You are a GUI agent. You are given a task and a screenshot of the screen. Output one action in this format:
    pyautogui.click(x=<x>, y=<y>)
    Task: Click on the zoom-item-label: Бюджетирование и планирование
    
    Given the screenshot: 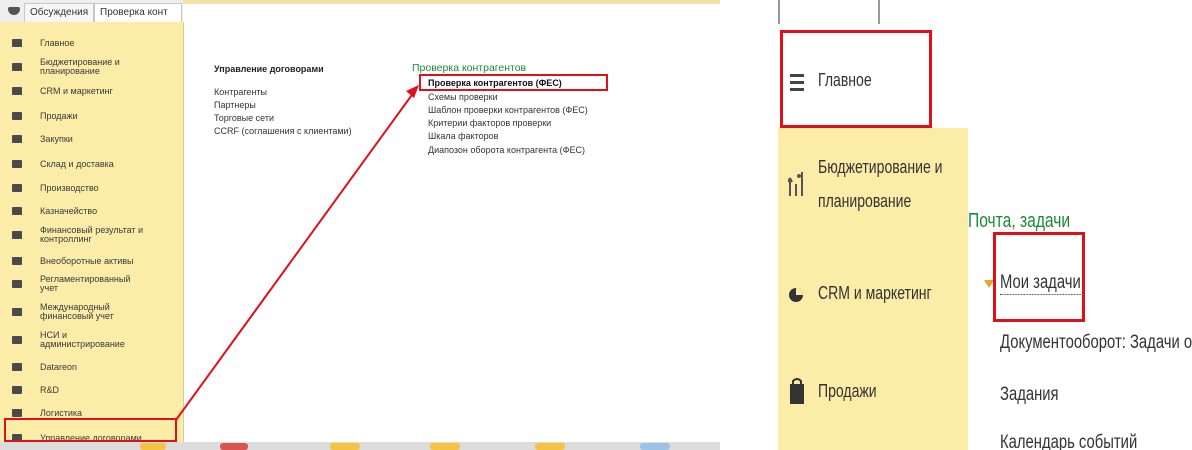 What is the action you would take?
    pyautogui.click(x=880, y=184)
    